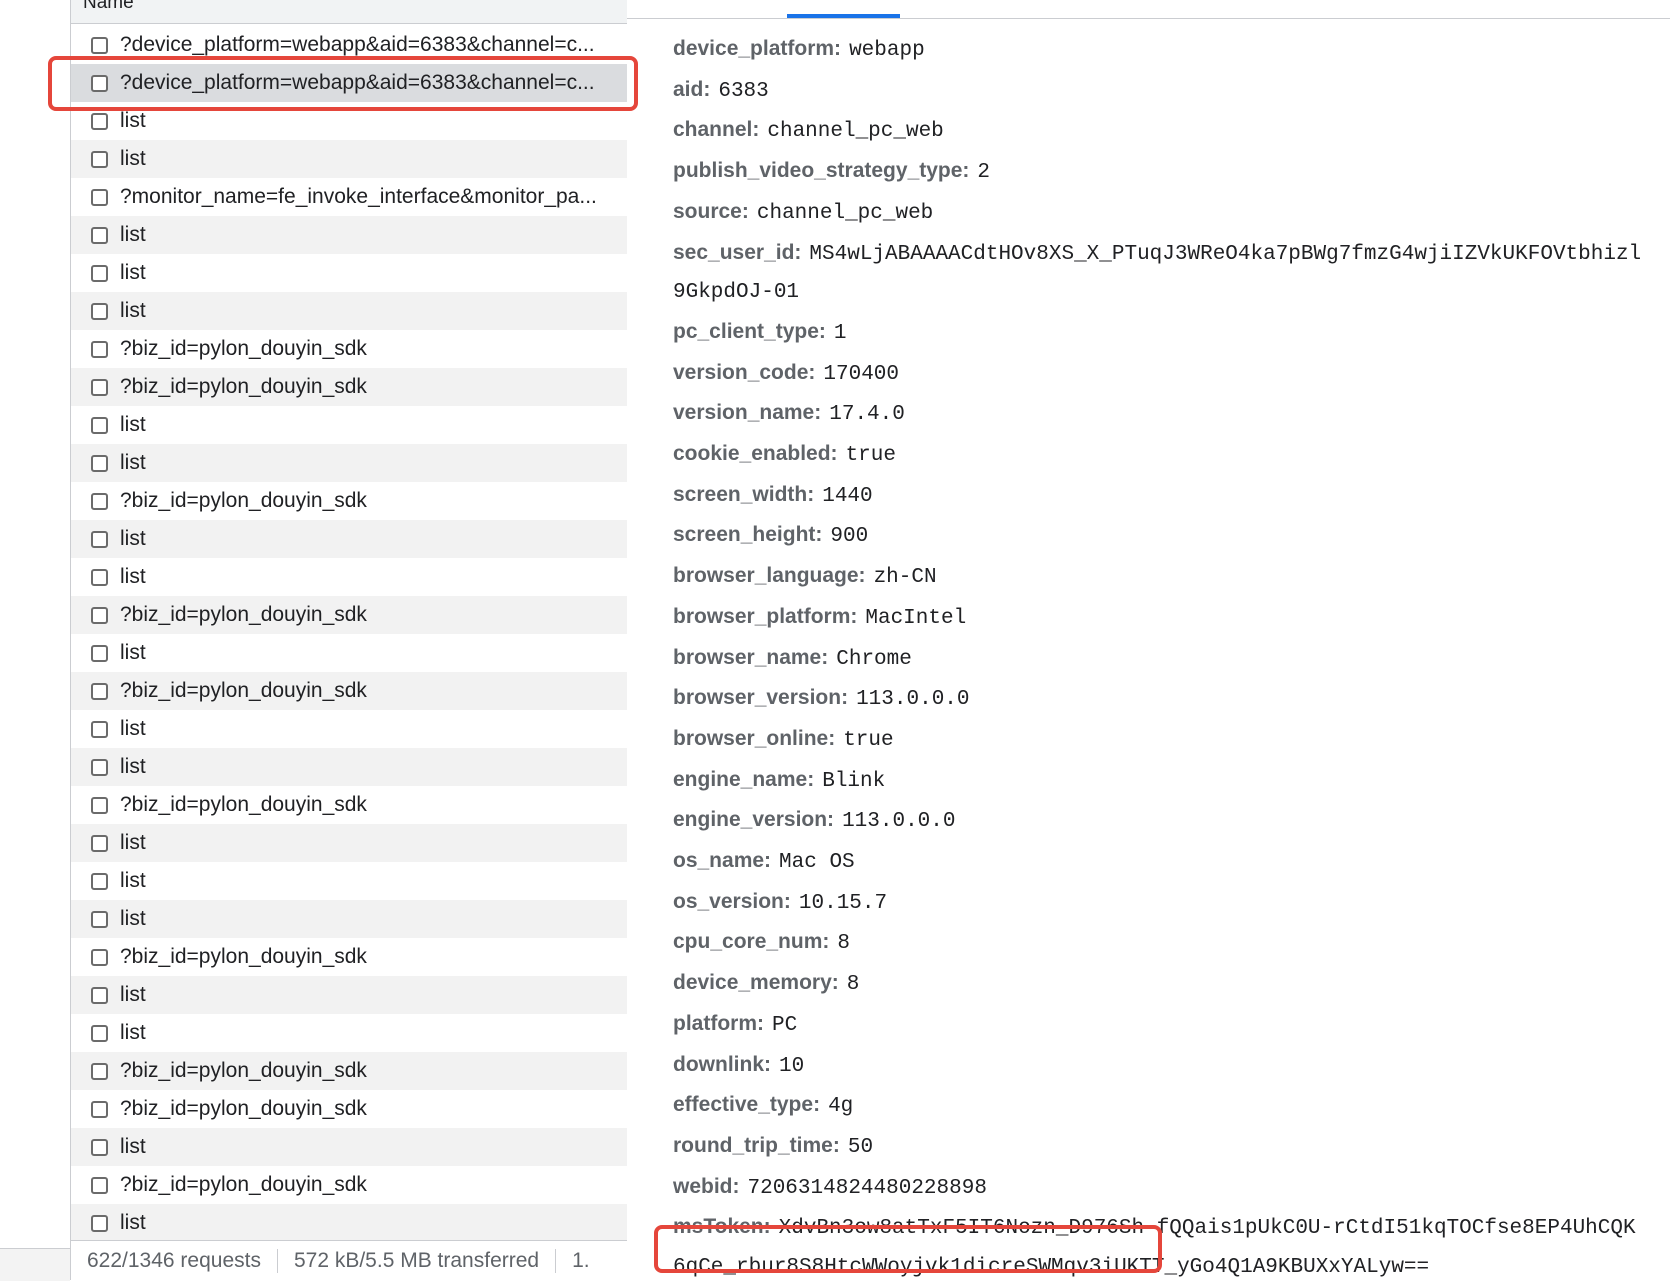 This screenshot has width=1670, height=1281. I want to click on param-key: os_version:, so click(732, 901).